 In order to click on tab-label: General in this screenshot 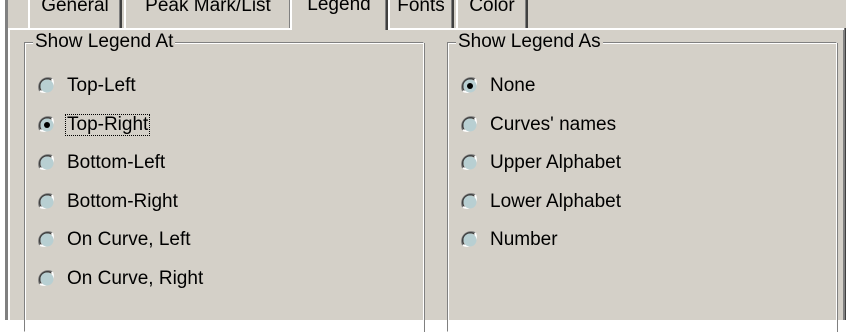, I will do `click(75, 8)`.